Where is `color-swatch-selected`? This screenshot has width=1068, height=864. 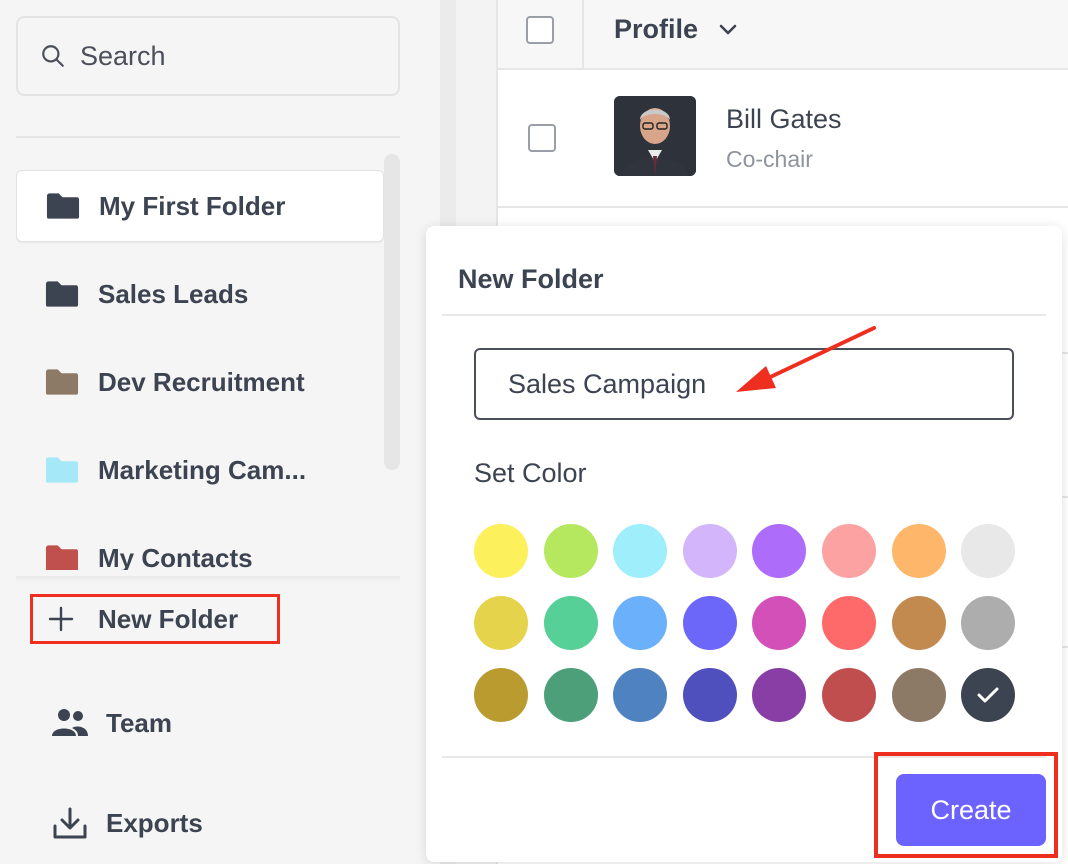 color-swatch-selected is located at coordinates (988, 695).